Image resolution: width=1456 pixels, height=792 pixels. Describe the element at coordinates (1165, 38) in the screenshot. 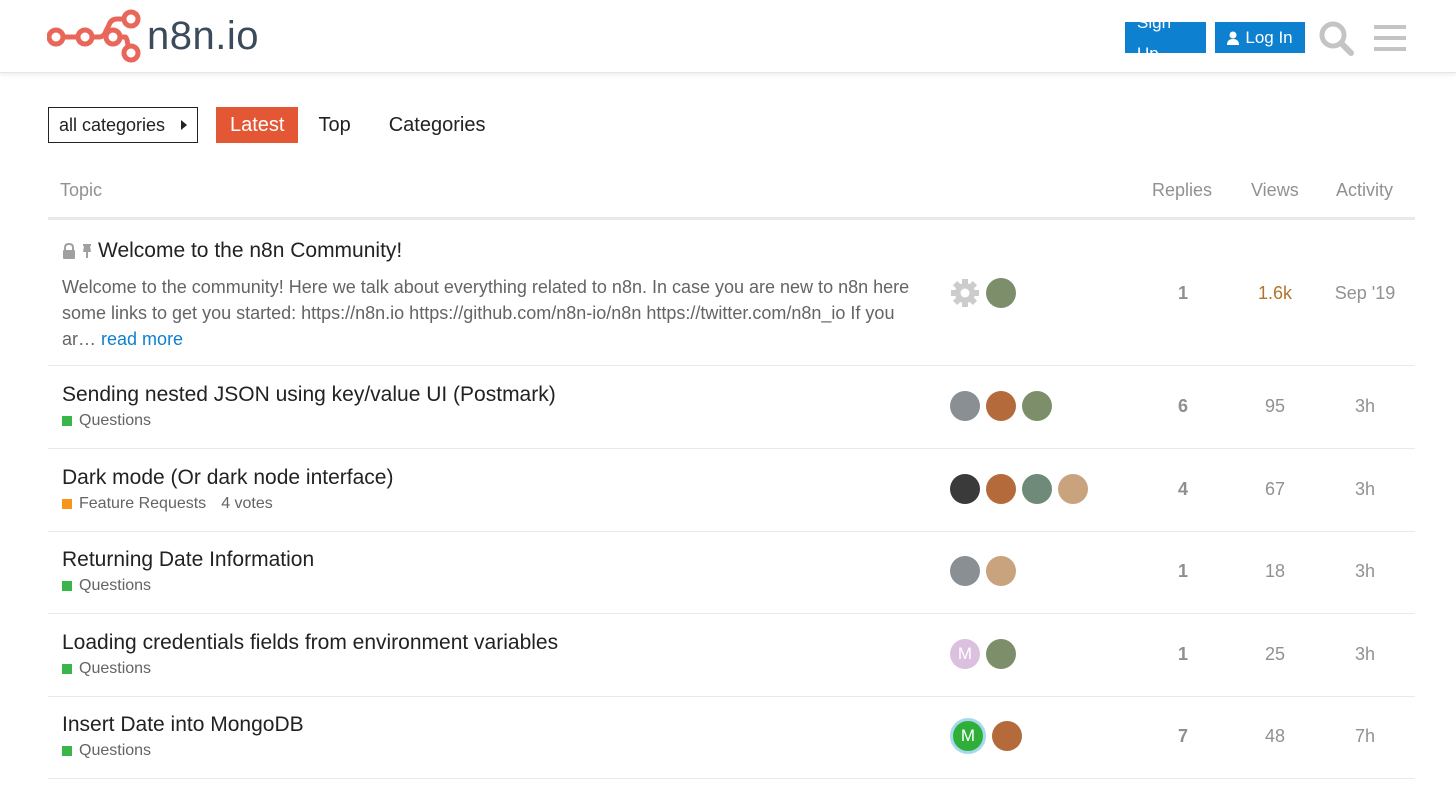

I see `sign-up-button: Sign Up` at that location.